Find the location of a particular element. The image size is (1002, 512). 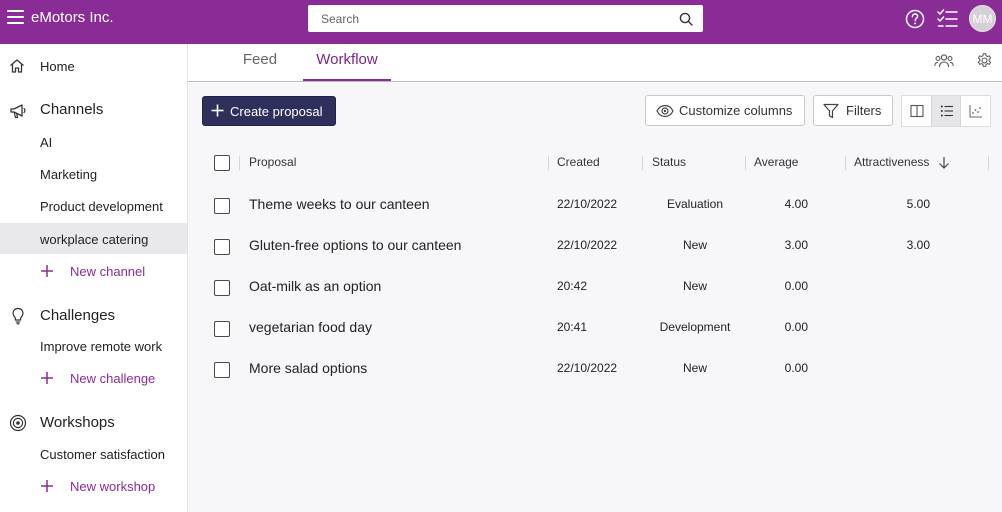

tab-feed: Feed is located at coordinates (260, 63).